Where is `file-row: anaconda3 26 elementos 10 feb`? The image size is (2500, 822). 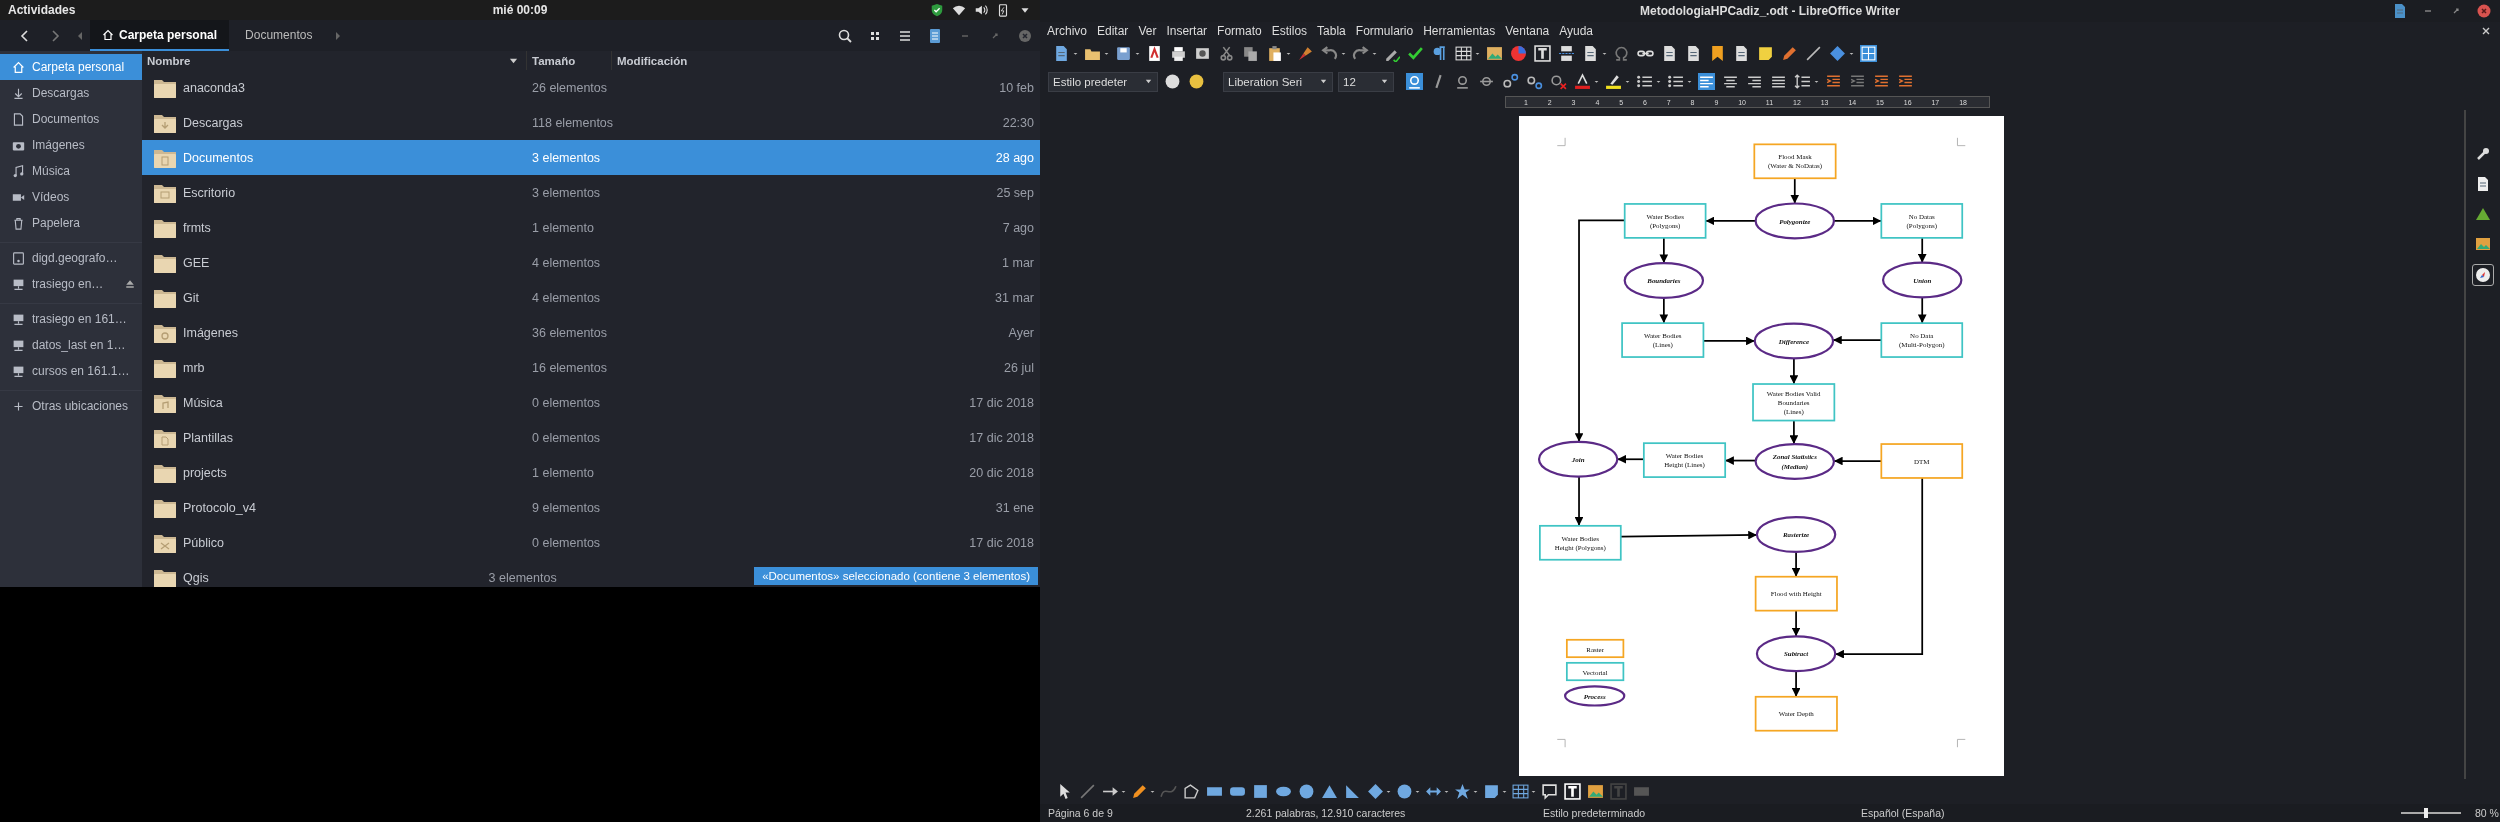
file-row: anaconda3 26 elementos 10 feb is located at coordinates (591, 87).